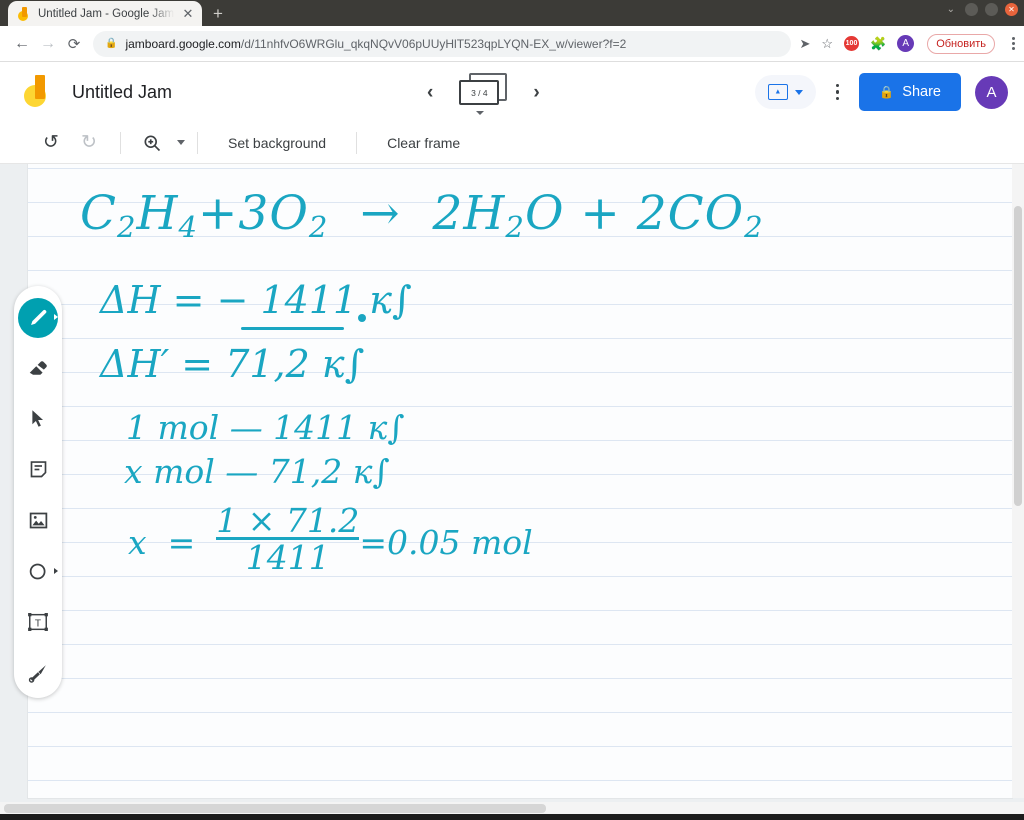  What do you see at coordinates (804, 44) in the screenshot?
I see `share-icon: ➤` at bounding box center [804, 44].